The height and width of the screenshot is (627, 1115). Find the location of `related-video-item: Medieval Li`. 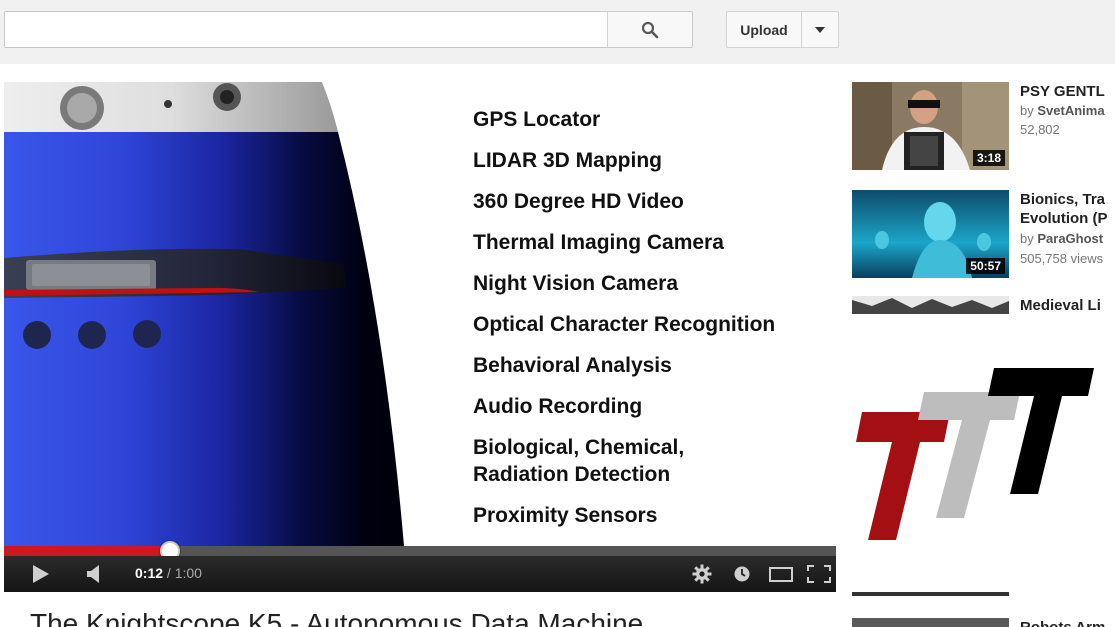

related-video-item: Medieval Li is located at coordinates (983, 305).